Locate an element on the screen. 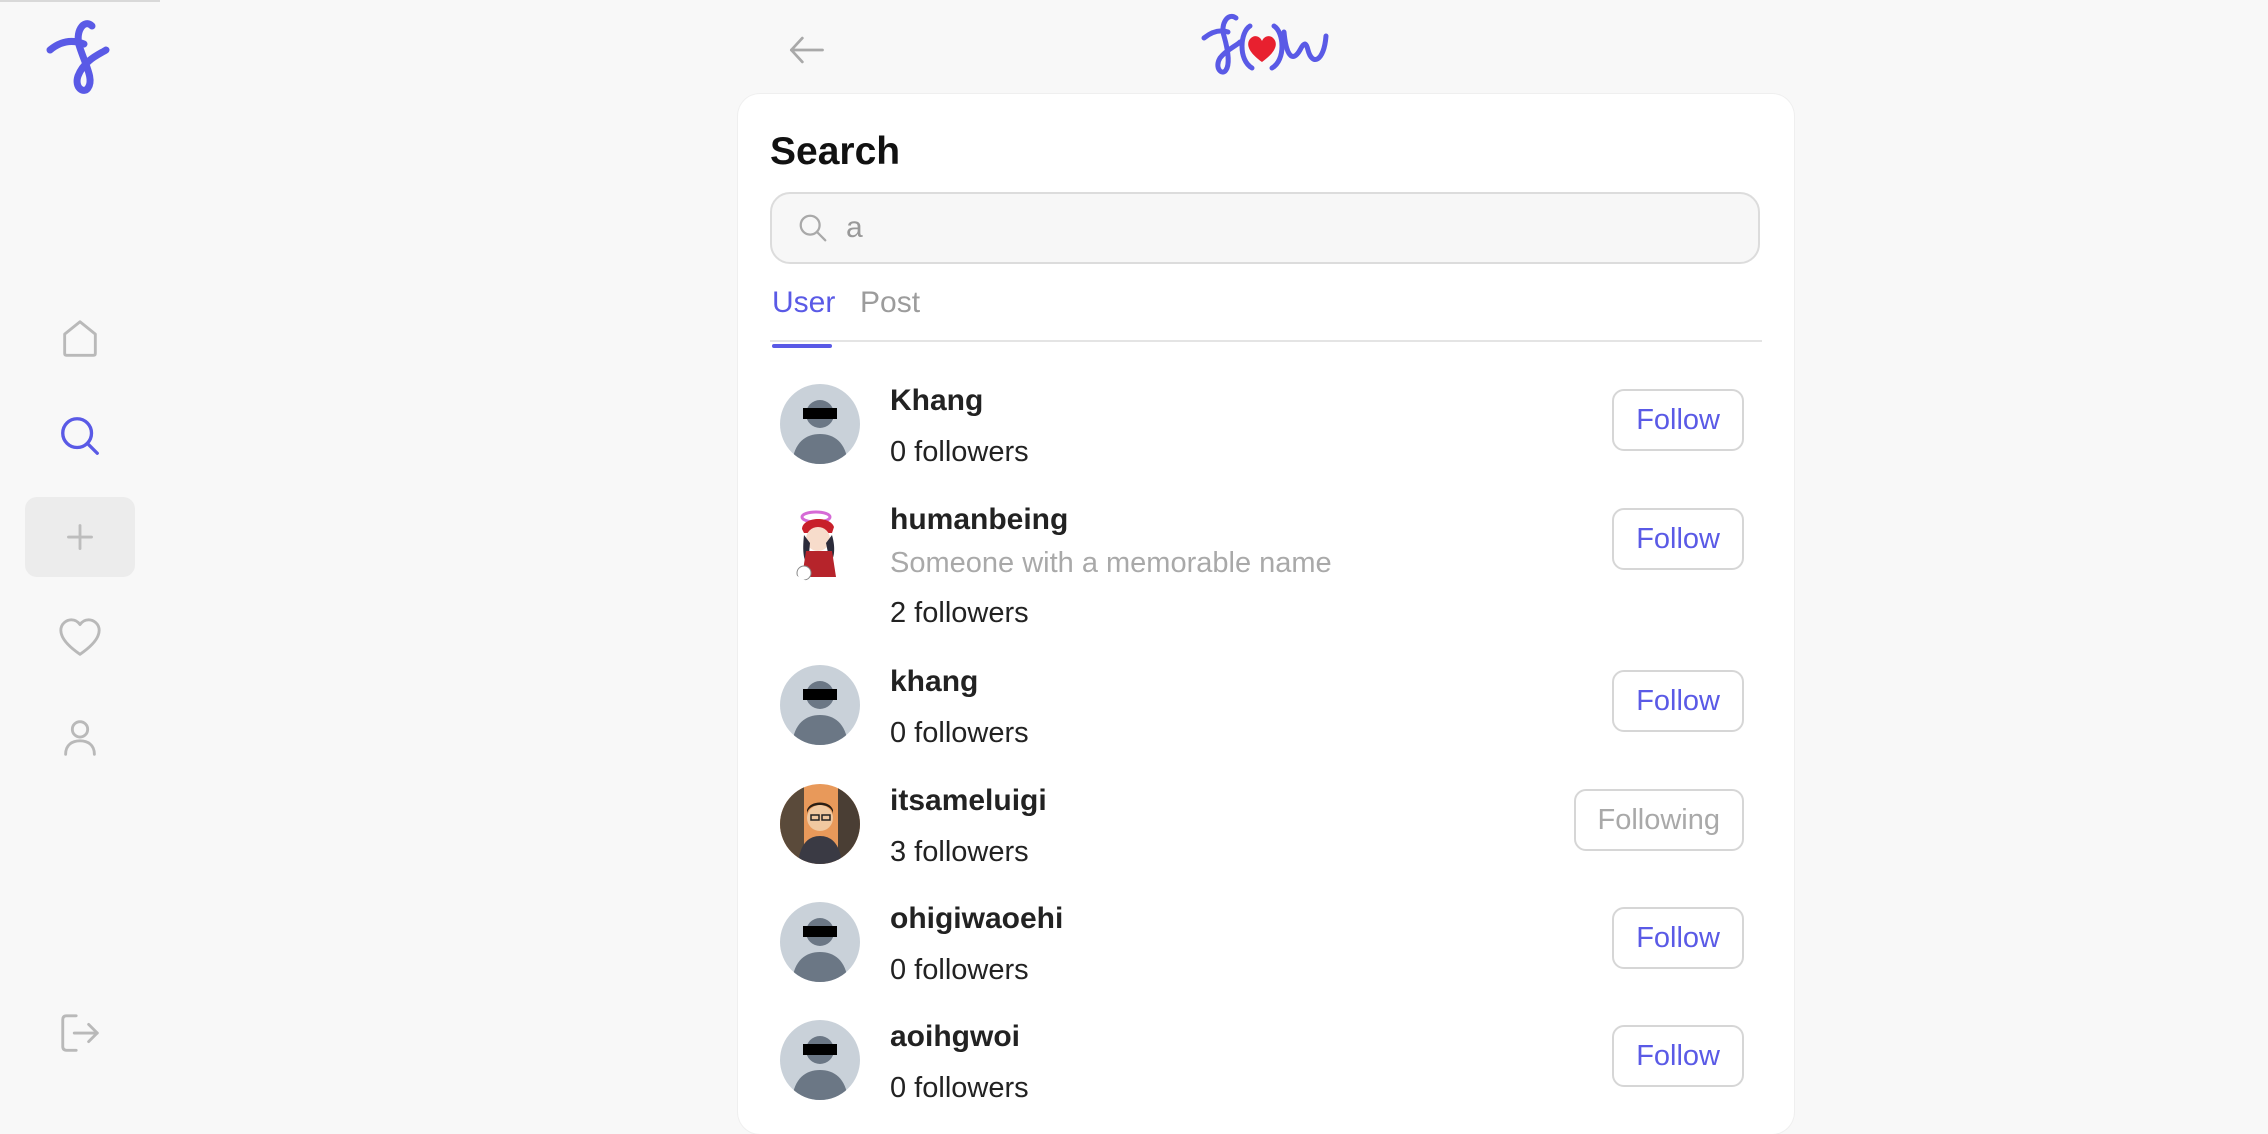 This screenshot has height=1134, width=2268. flow-logo-icon is located at coordinates (1265, 44).